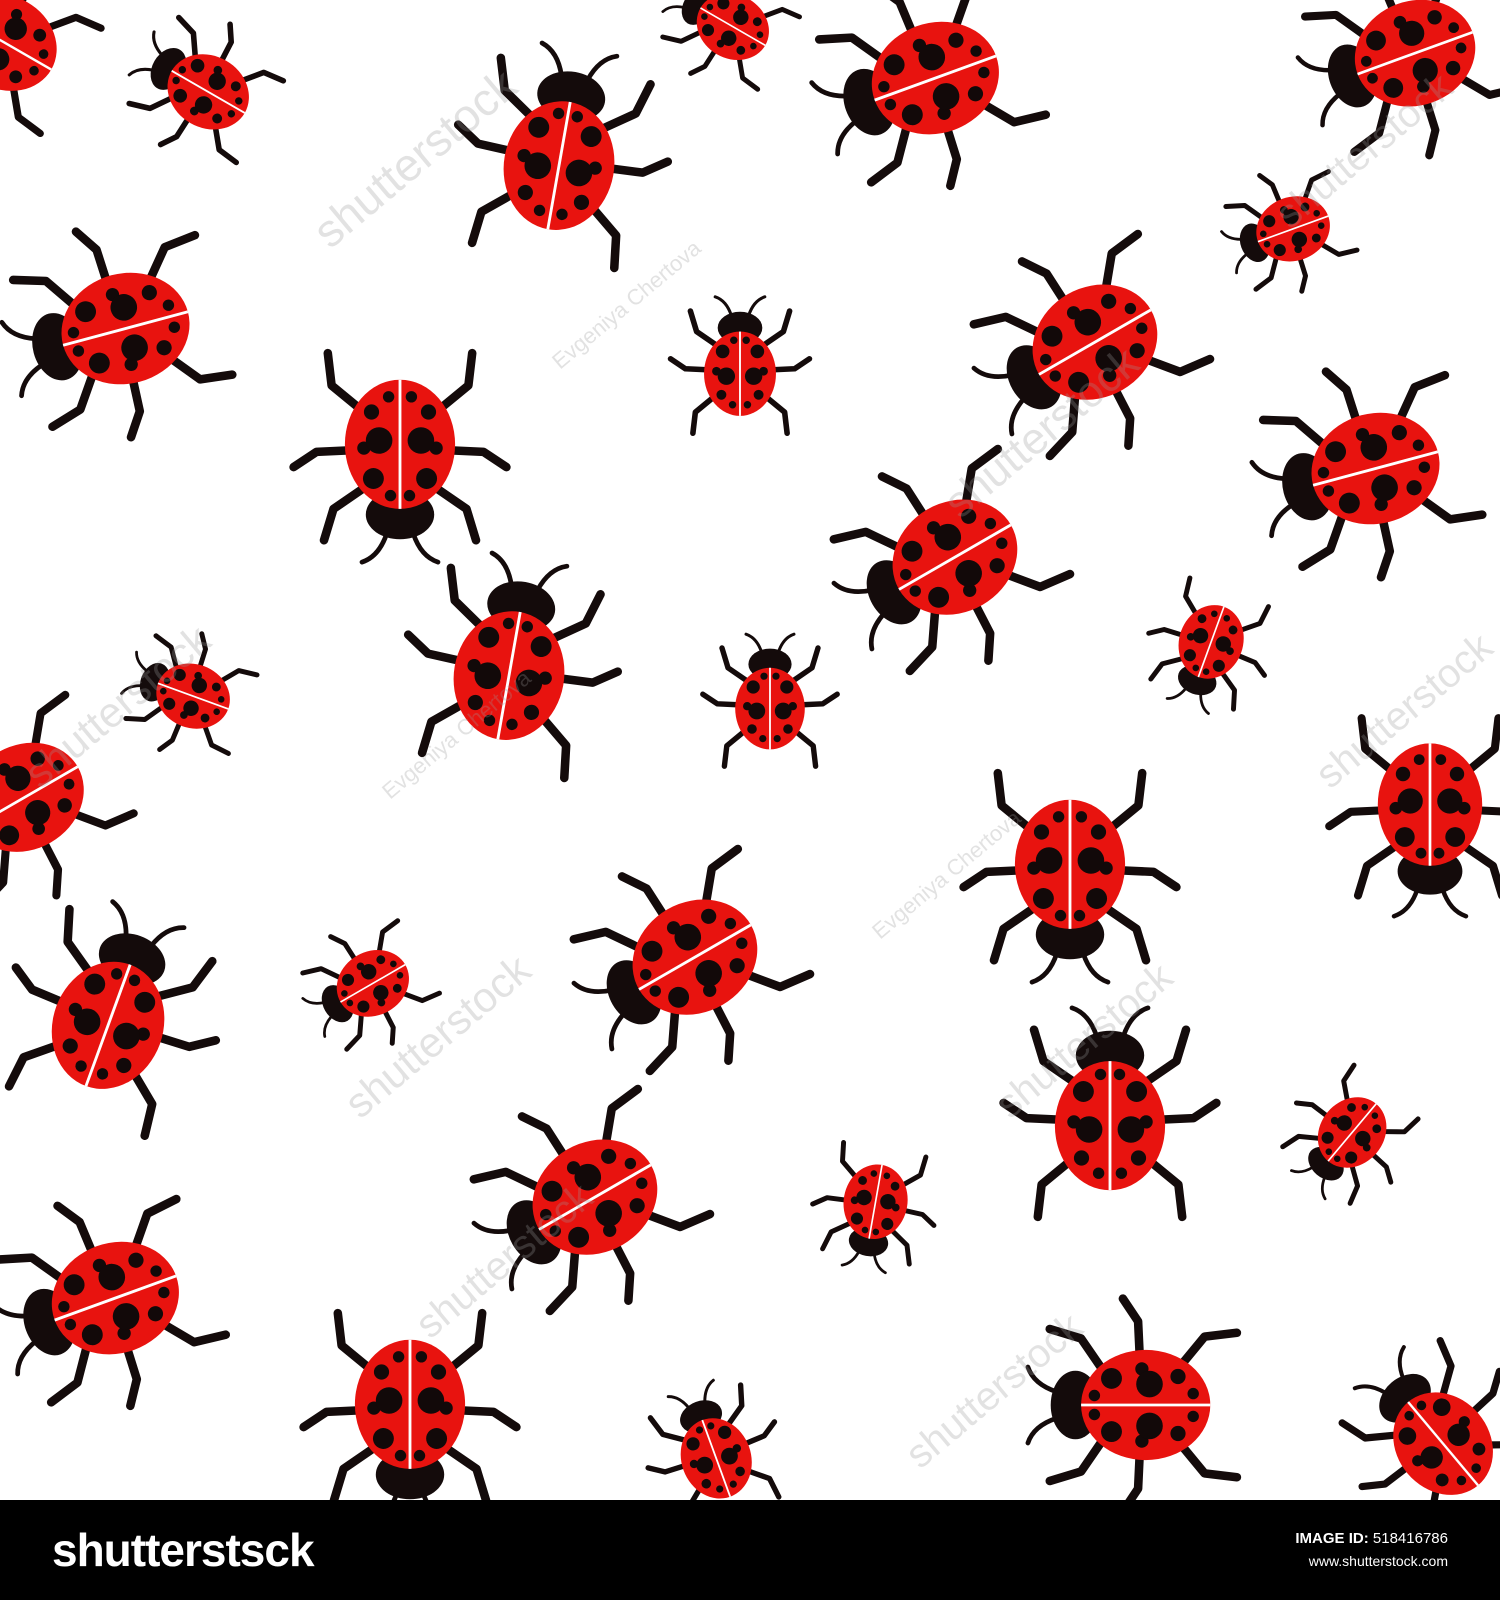  I want to click on image-id-label: IMAGE ID:, so click(1332, 1538).